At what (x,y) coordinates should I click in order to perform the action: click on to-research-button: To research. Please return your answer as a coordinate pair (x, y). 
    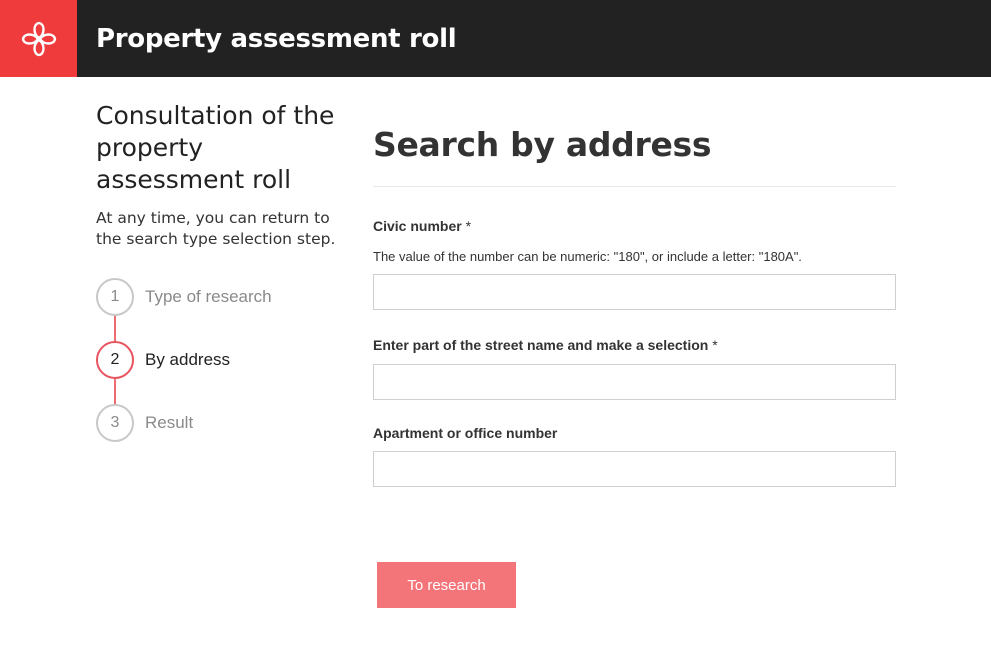
    Looking at the image, I should click on (446, 585).